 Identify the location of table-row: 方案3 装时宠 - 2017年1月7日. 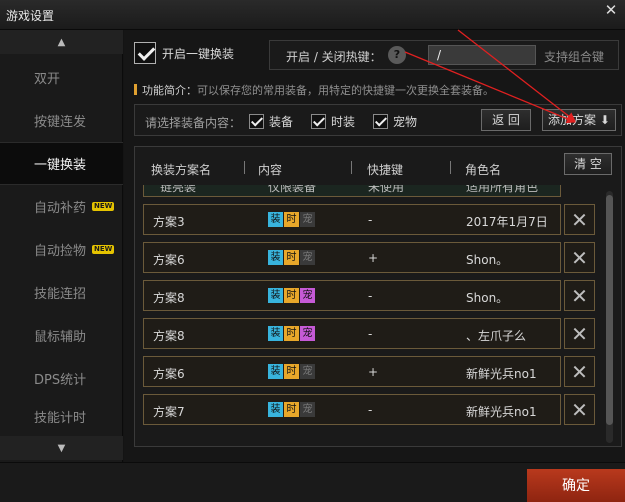
(352, 219).